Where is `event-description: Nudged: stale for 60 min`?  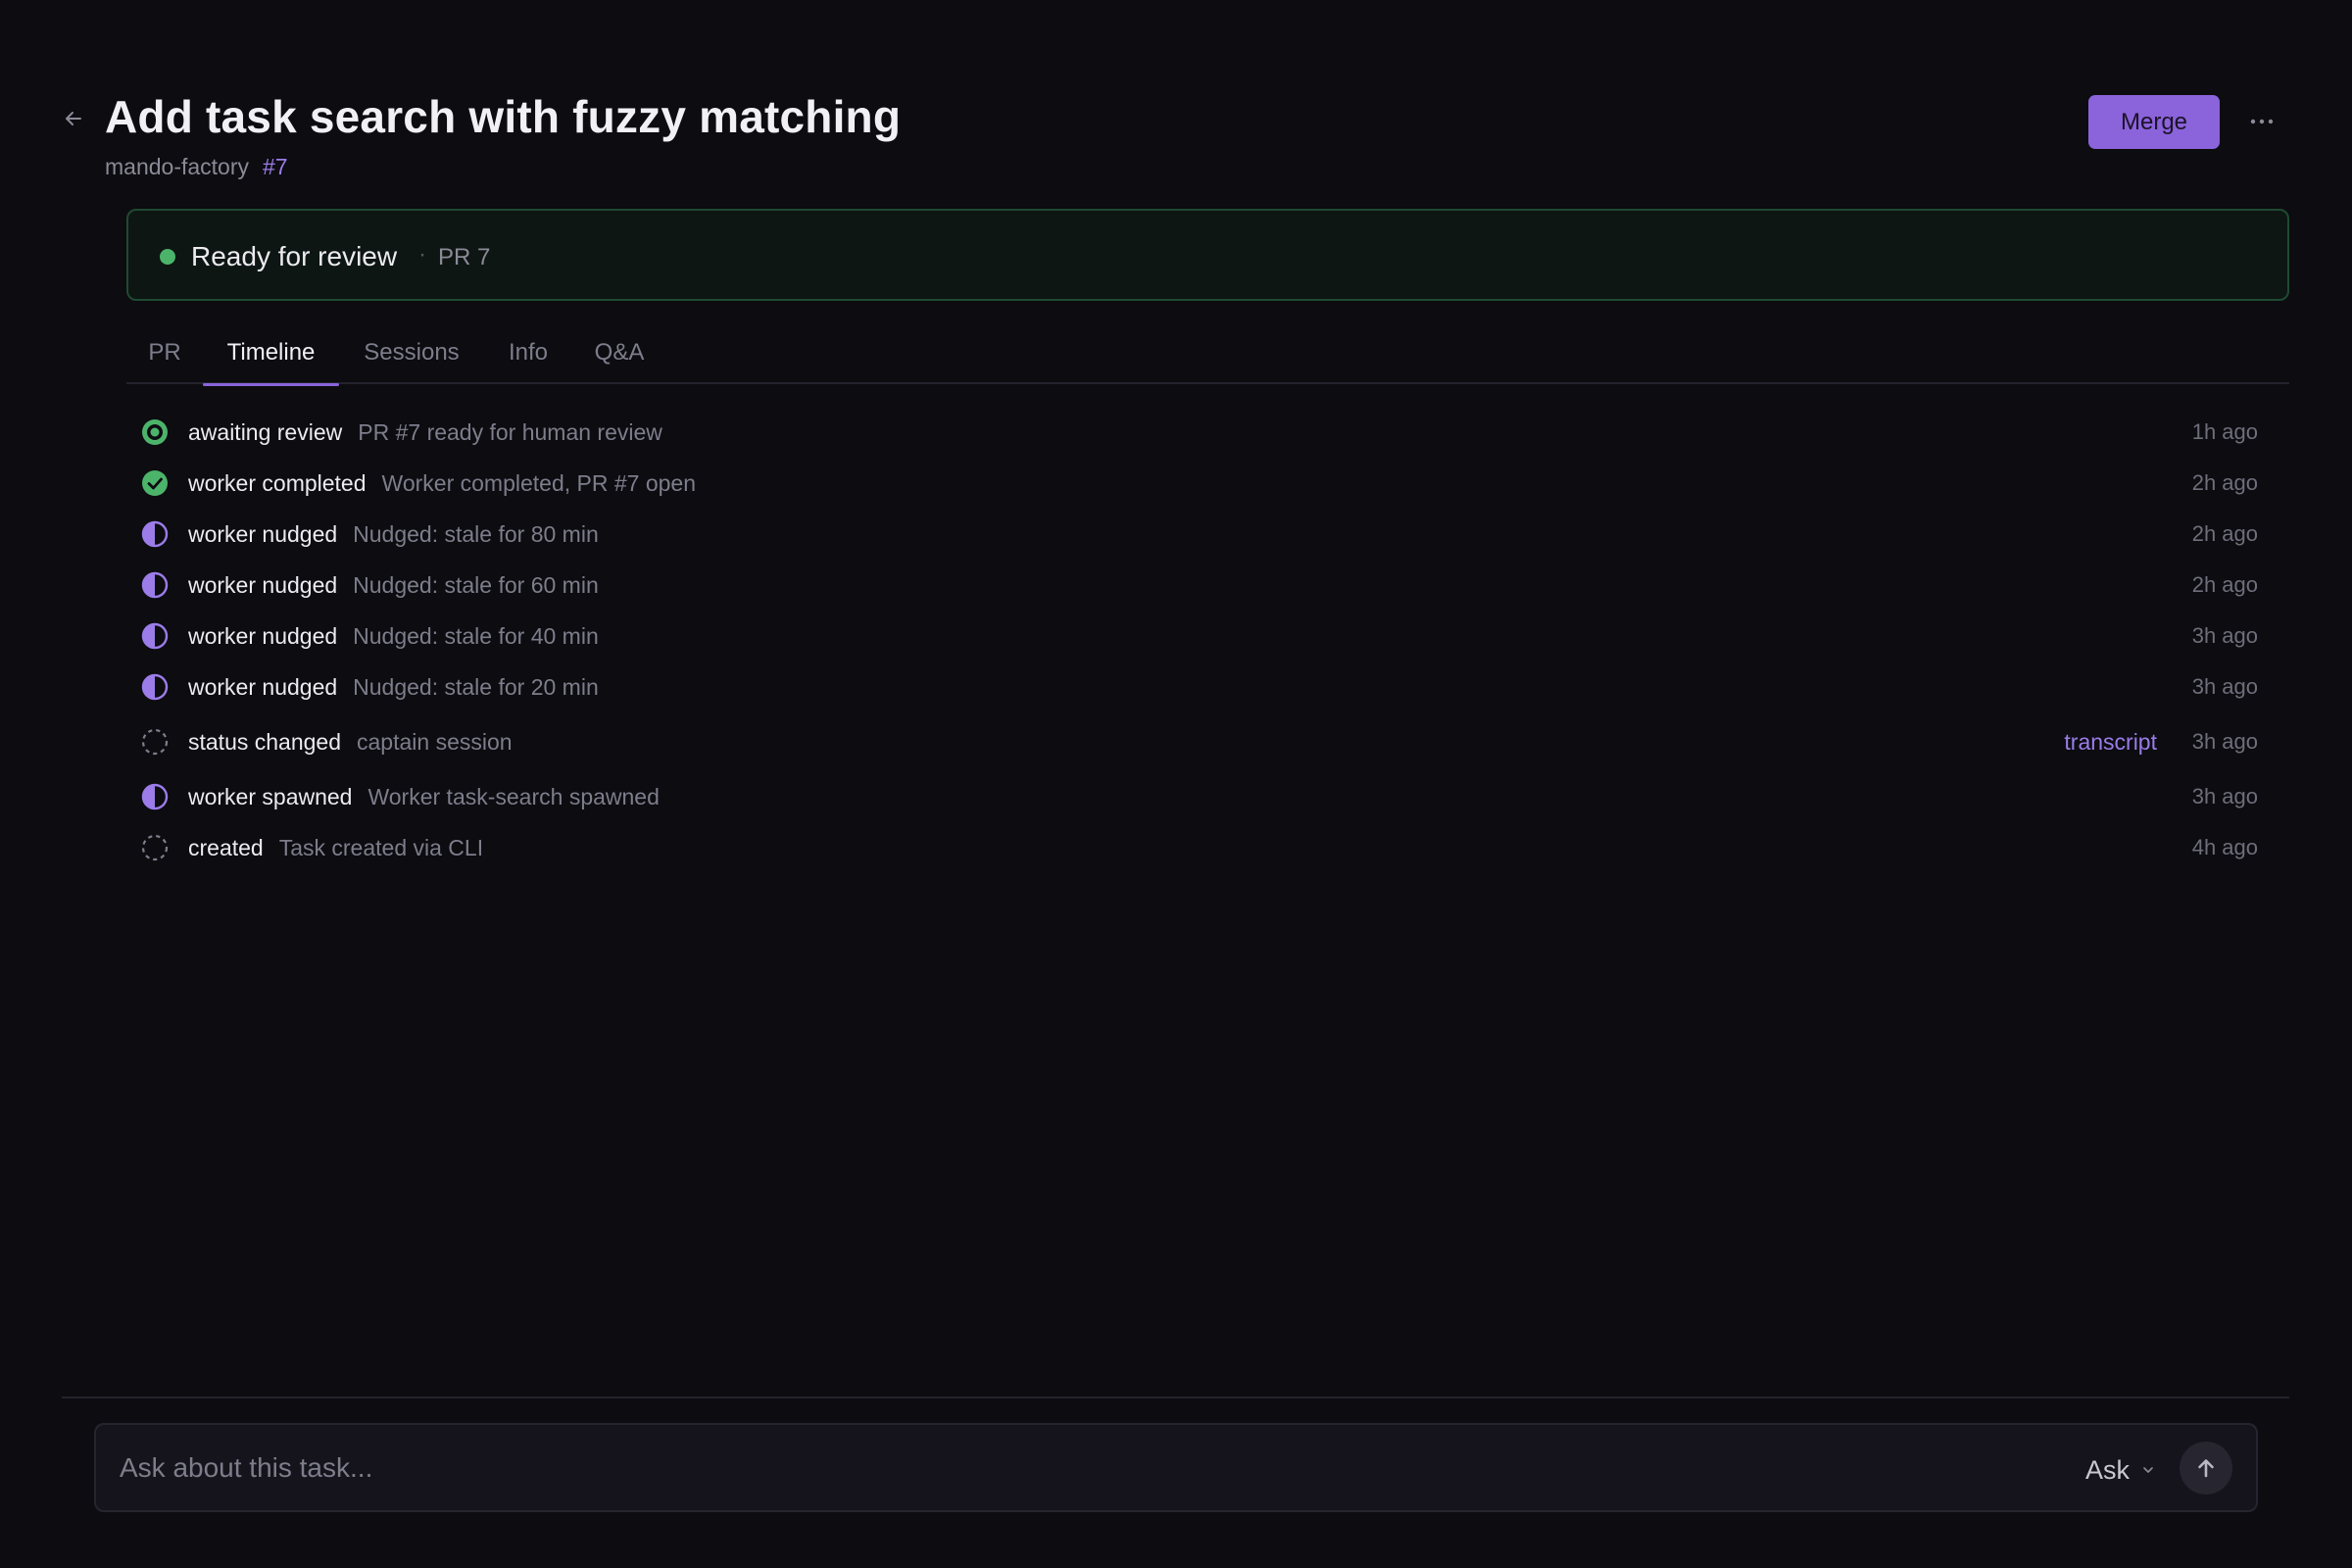 event-description: Nudged: stale for 60 min is located at coordinates (476, 585).